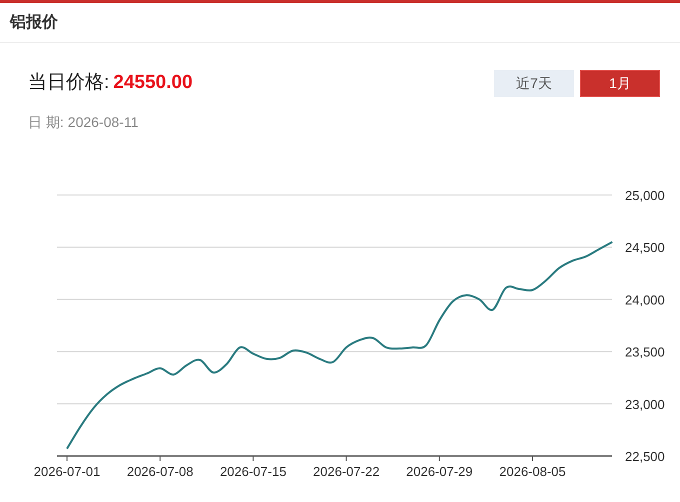 The image size is (680, 502). Describe the element at coordinates (534, 83) in the screenshot. I see `range-tab: 近7天` at that location.